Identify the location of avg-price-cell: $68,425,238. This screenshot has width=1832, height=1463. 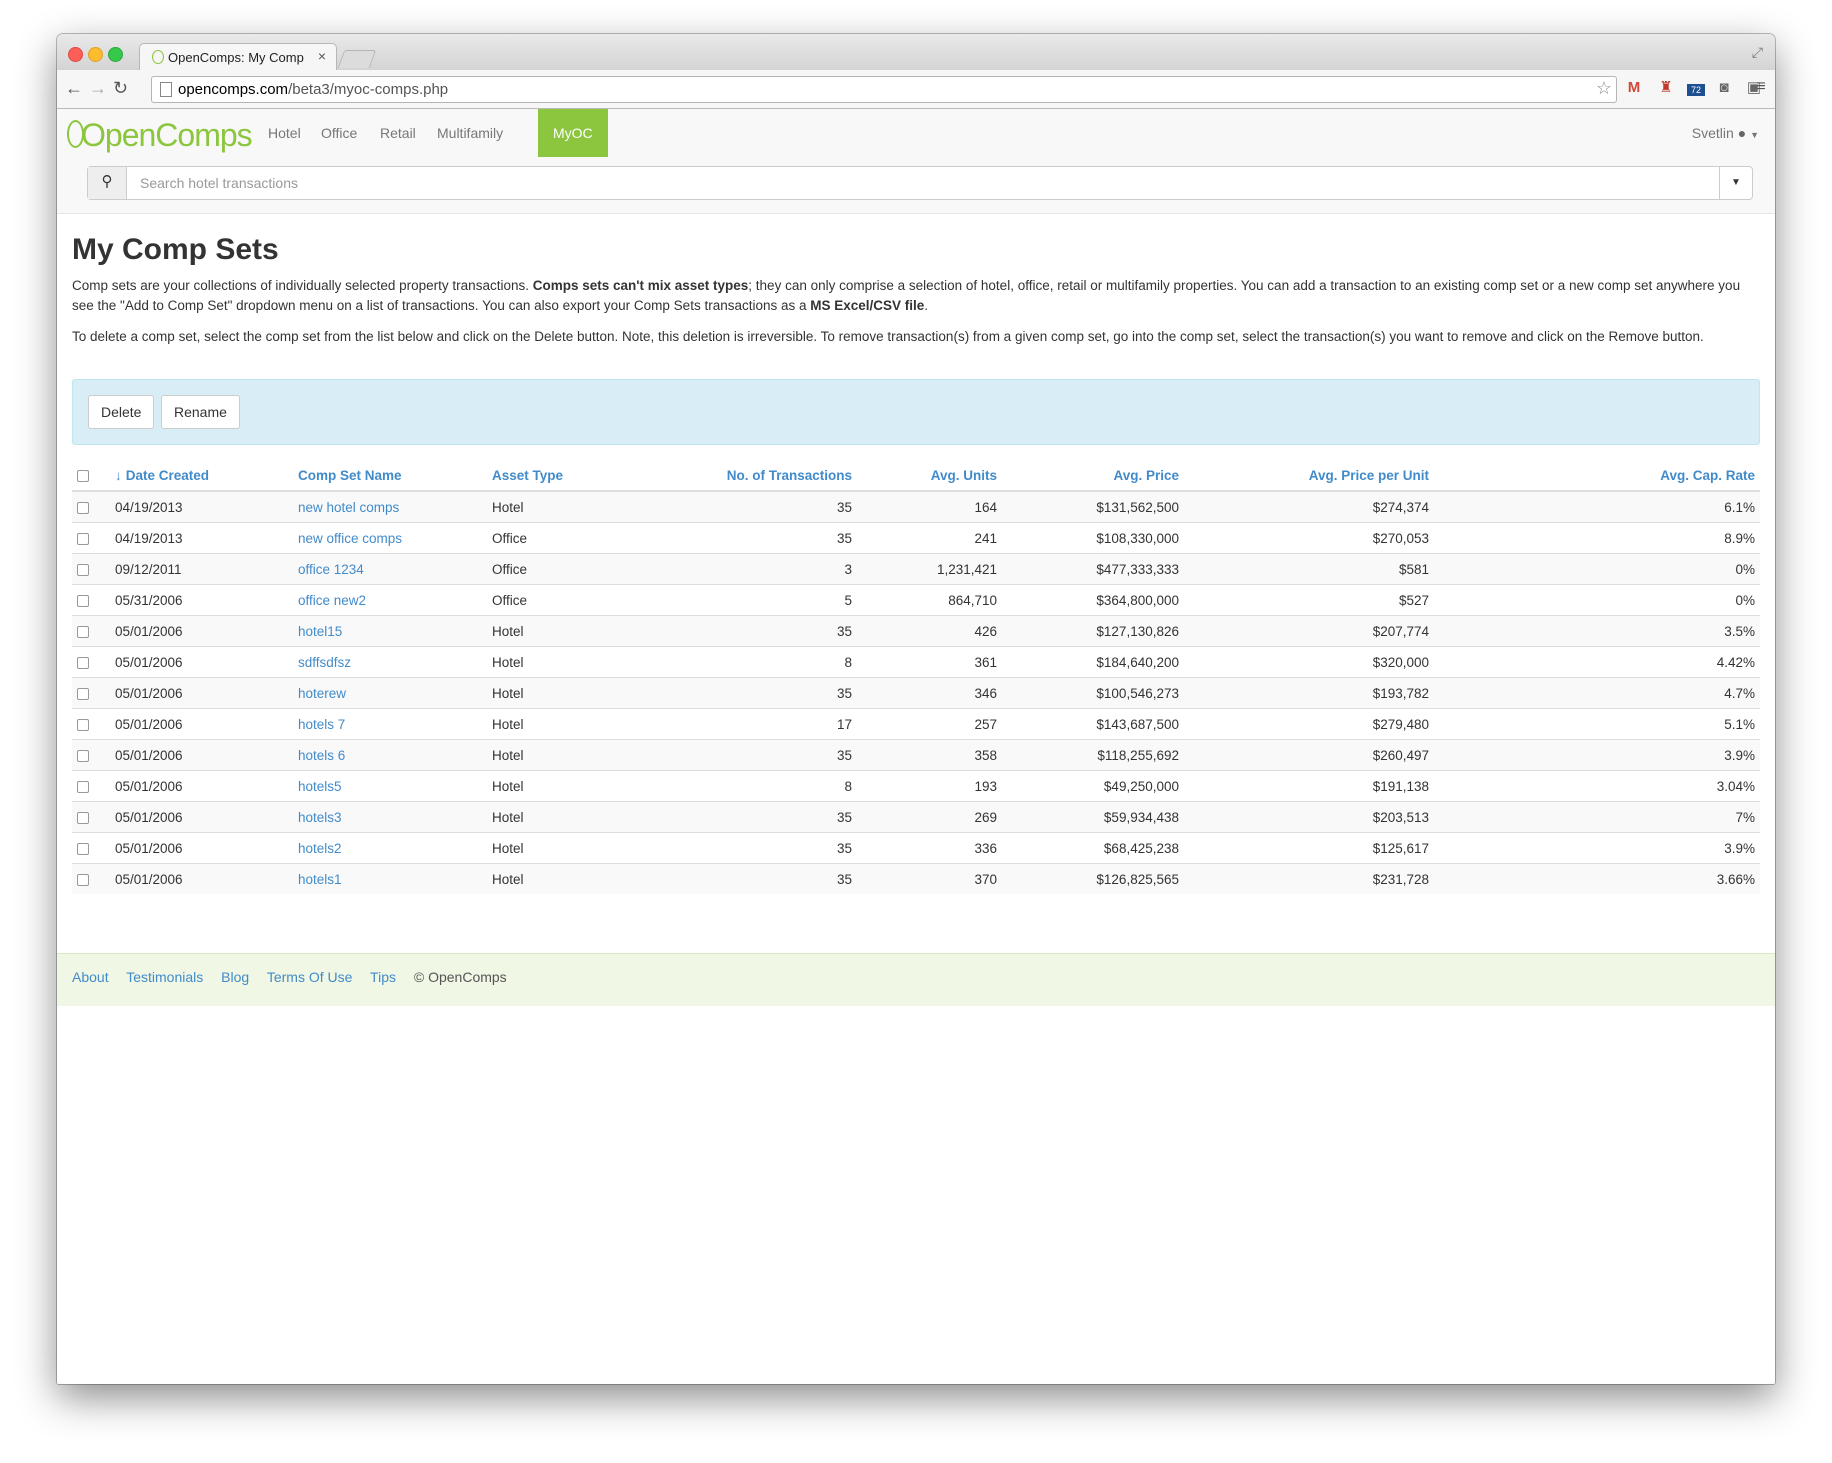
(1093, 848).